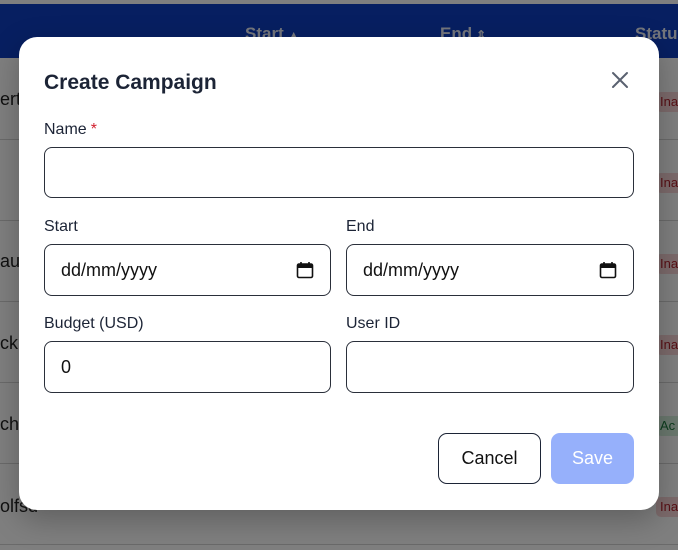 Image resolution: width=678 pixels, height=550 pixels. I want to click on name-label: Name *, so click(70, 129).